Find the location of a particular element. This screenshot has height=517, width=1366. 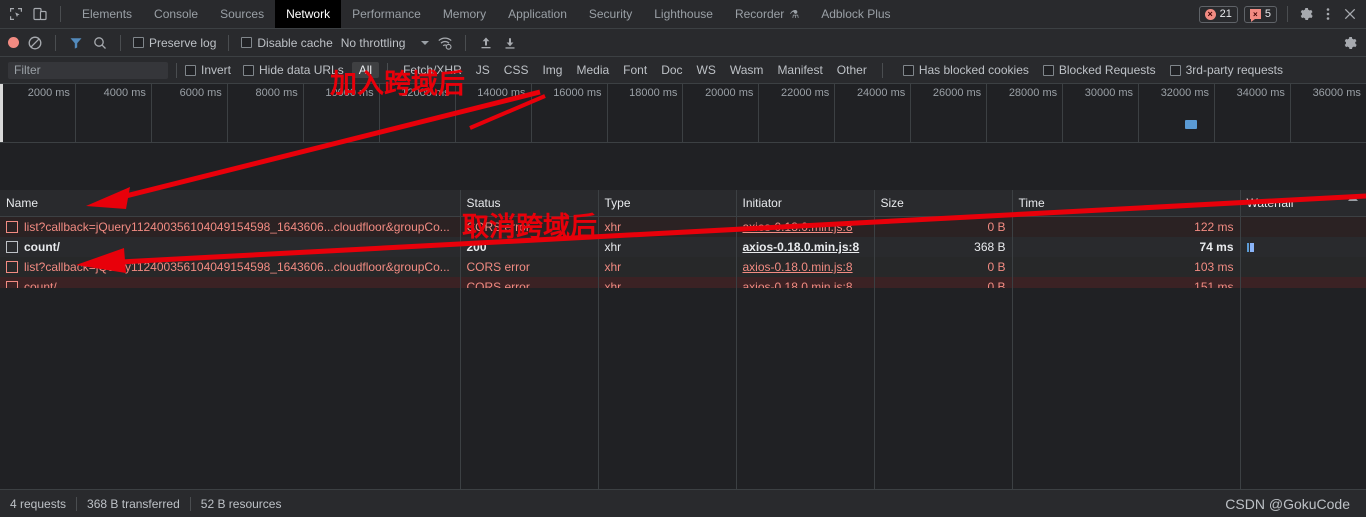

preserve-log-checkbox: Preserve log is located at coordinates (174, 43).